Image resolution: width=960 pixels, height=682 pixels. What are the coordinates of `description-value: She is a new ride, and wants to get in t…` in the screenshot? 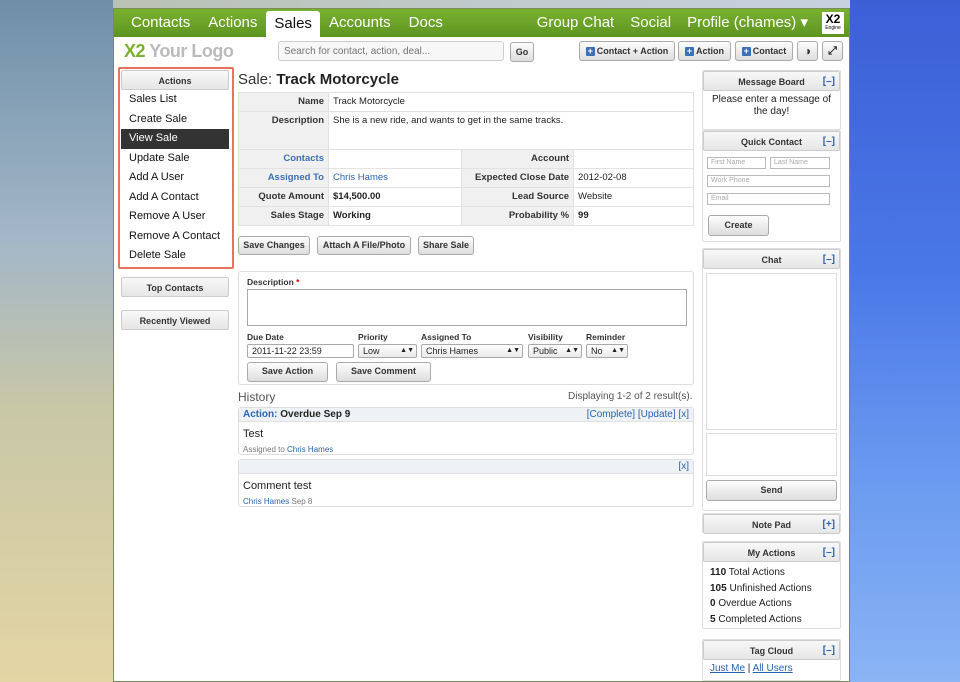 It's located at (511, 130).